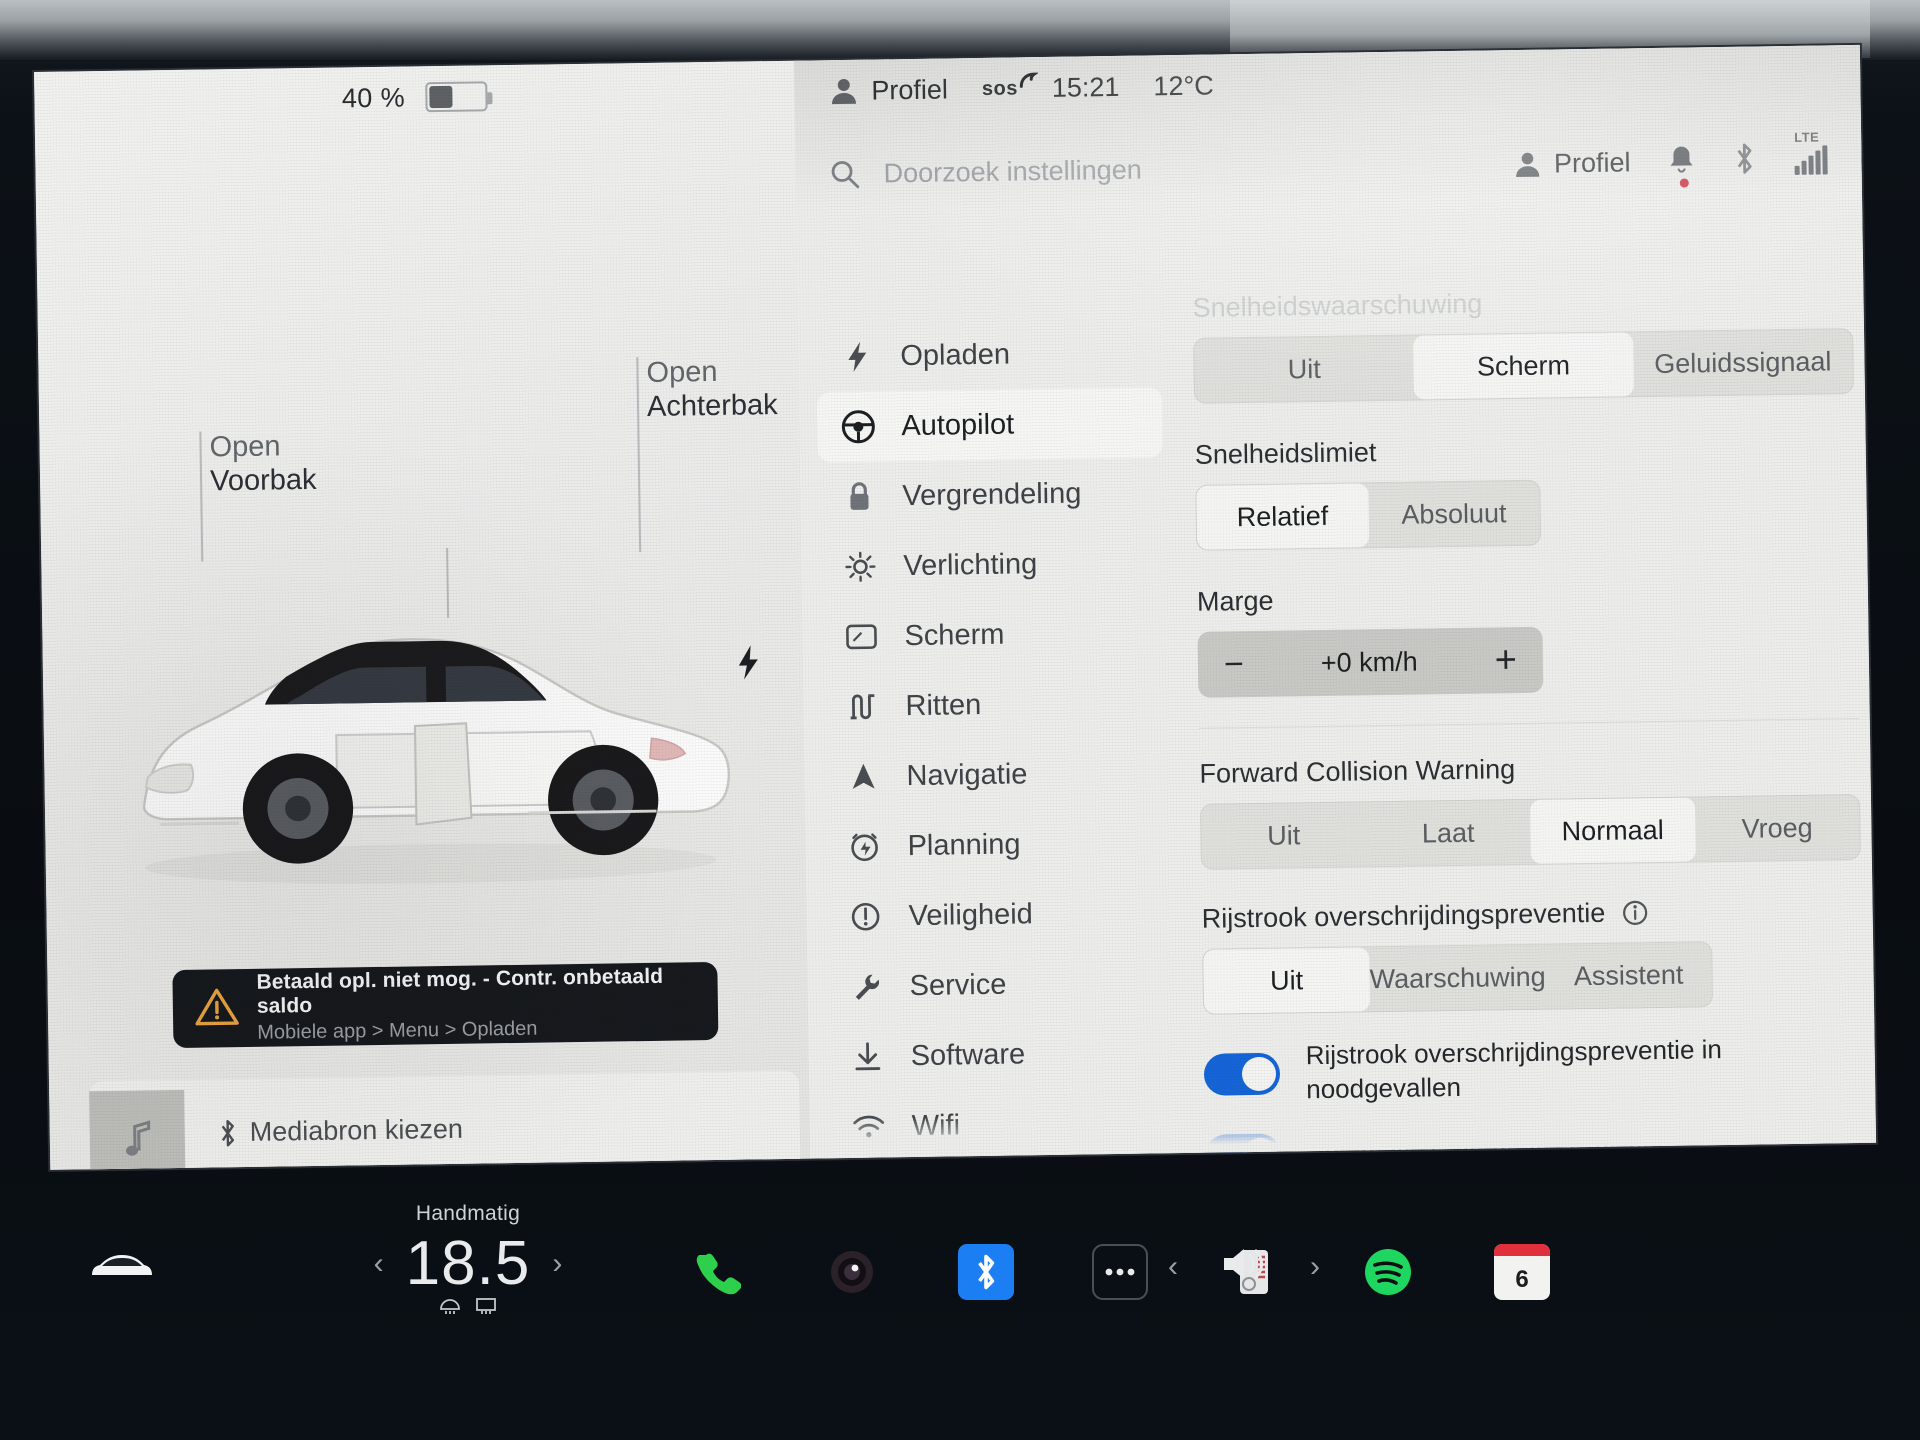  I want to click on settings-header: Doorzoek instellingen Profiel LTE, so click(1328, 167).